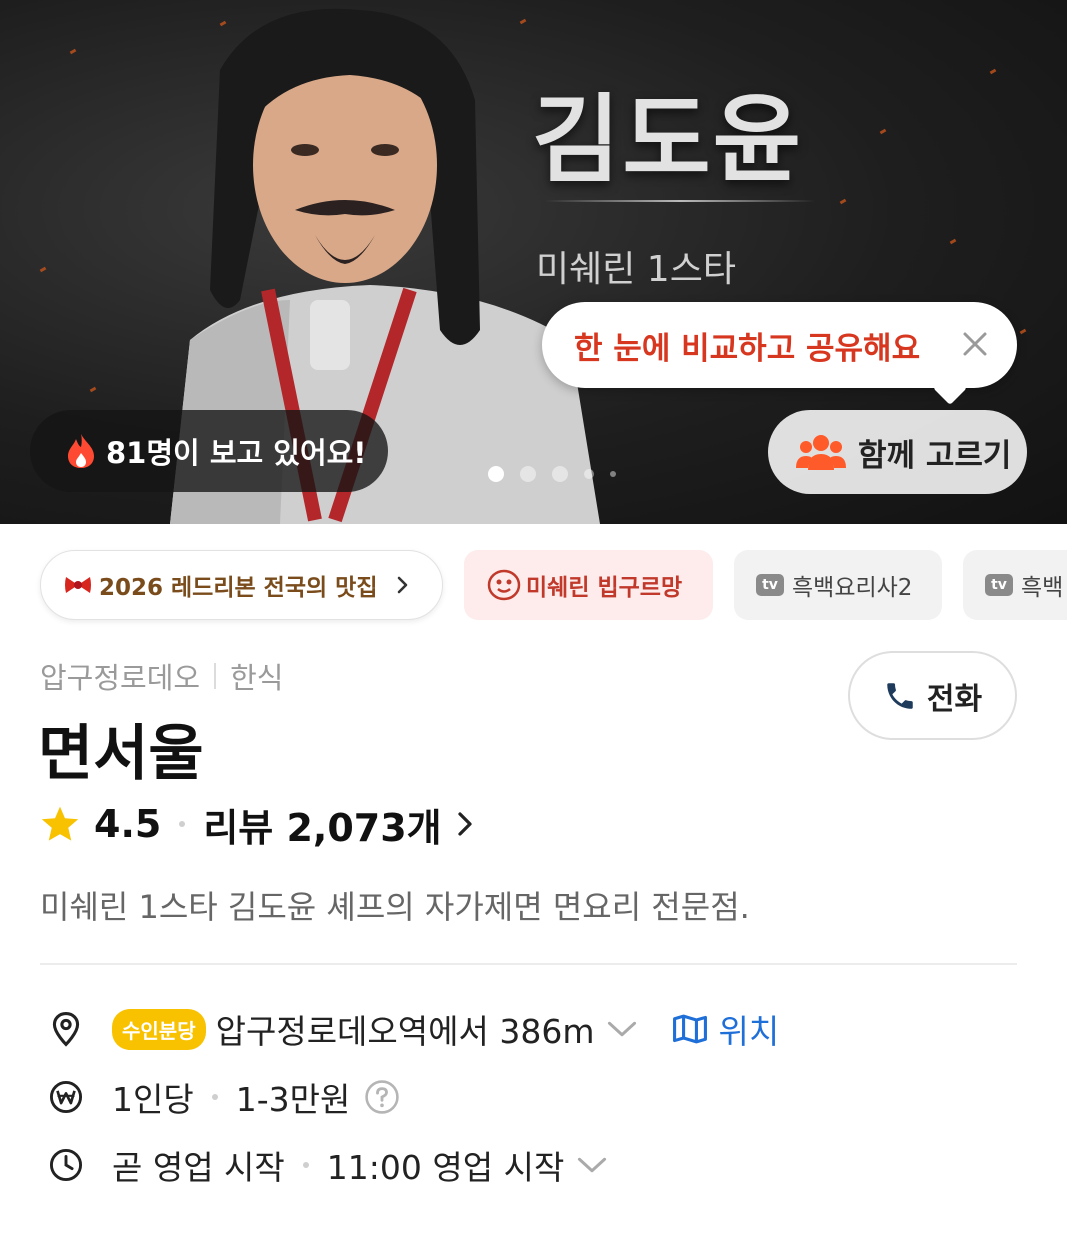  What do you see at coordinates (395, 907) in the screenshot?
I see `restaurant-description: 미쉐린 1스타 김도윤 셰프의 자가제면 면요리 전문점.` at bounding box center [395, 907].